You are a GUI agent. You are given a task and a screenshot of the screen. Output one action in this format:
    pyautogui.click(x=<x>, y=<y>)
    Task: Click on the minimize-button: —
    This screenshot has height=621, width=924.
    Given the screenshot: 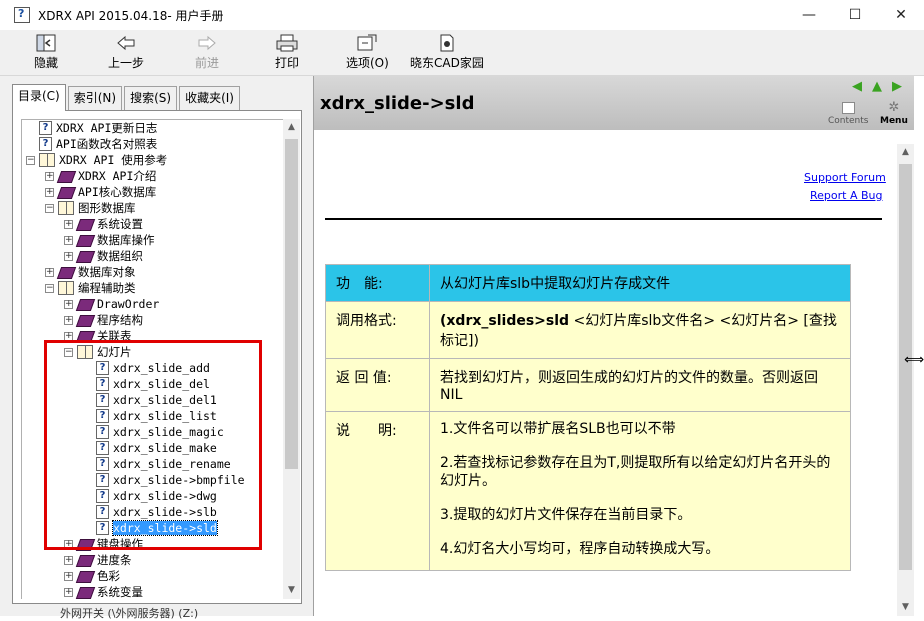 What is the action you would take?
    pyautogui.click(x=809, y=15)
    